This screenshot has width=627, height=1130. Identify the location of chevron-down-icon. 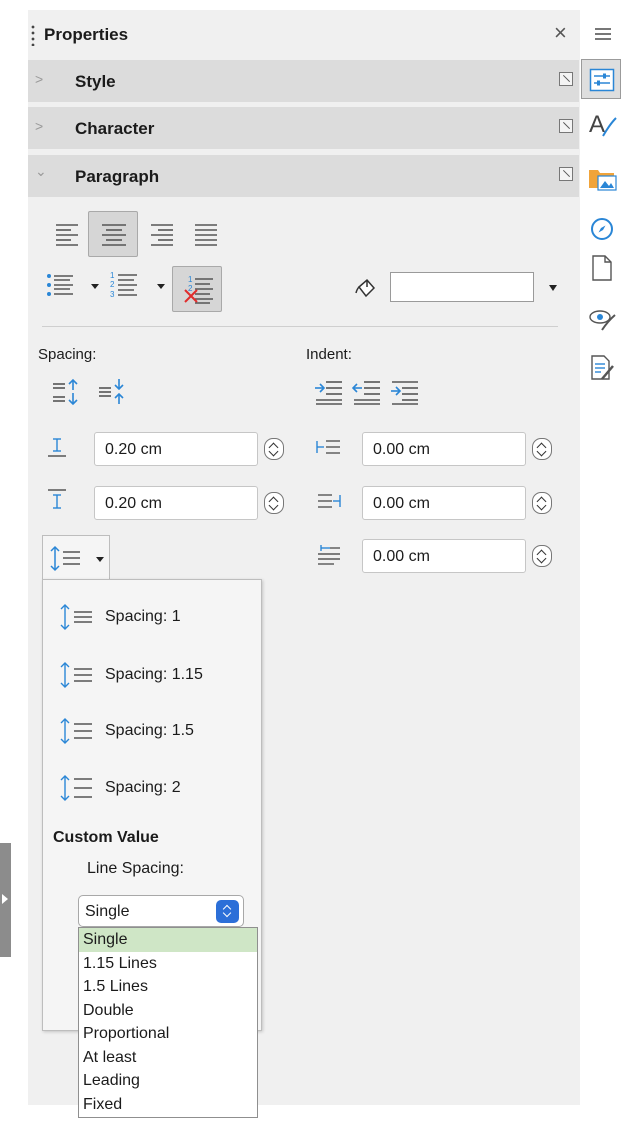
(553, 288).